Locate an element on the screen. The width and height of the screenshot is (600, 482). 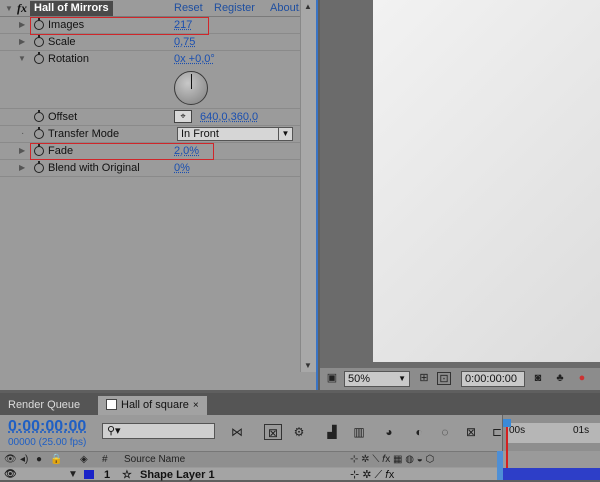
property-row-transfer-mode: · Transfer Mode In Front ▼ is located at coordinates (150, 134).